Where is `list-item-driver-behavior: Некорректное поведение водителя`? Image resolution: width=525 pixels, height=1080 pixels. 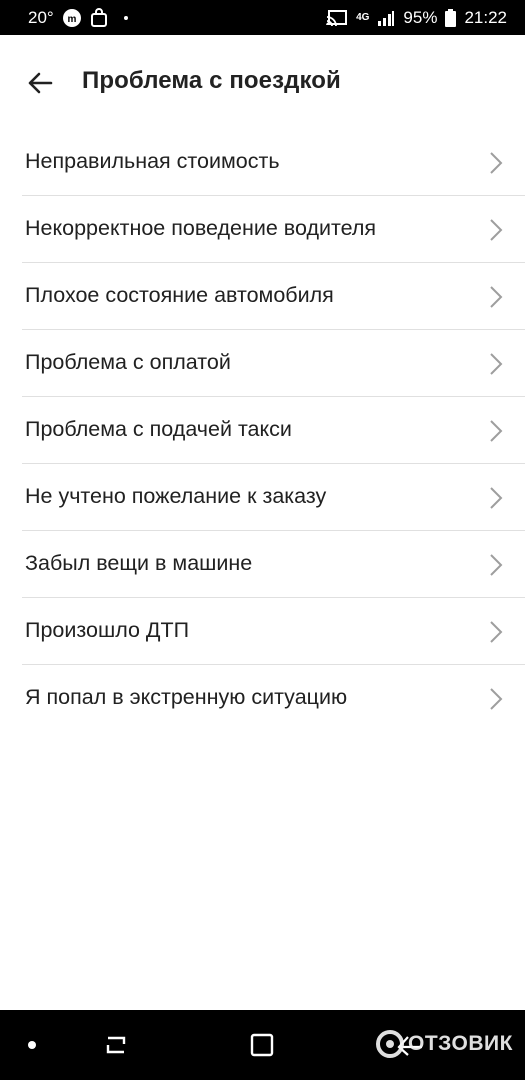 list-item-driver-behavior: Некорректное поведение водителя is located at coordinates (262, 229).